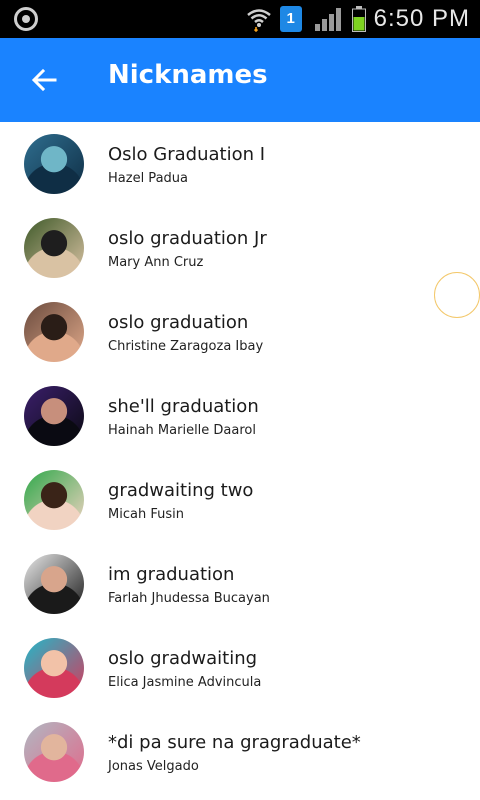 The width and height of the screenshot is (480, 800). What do you see at coordinates (457, 295) in the screenshot?
I see `touch-indicator` at bounding box center [457, 295].